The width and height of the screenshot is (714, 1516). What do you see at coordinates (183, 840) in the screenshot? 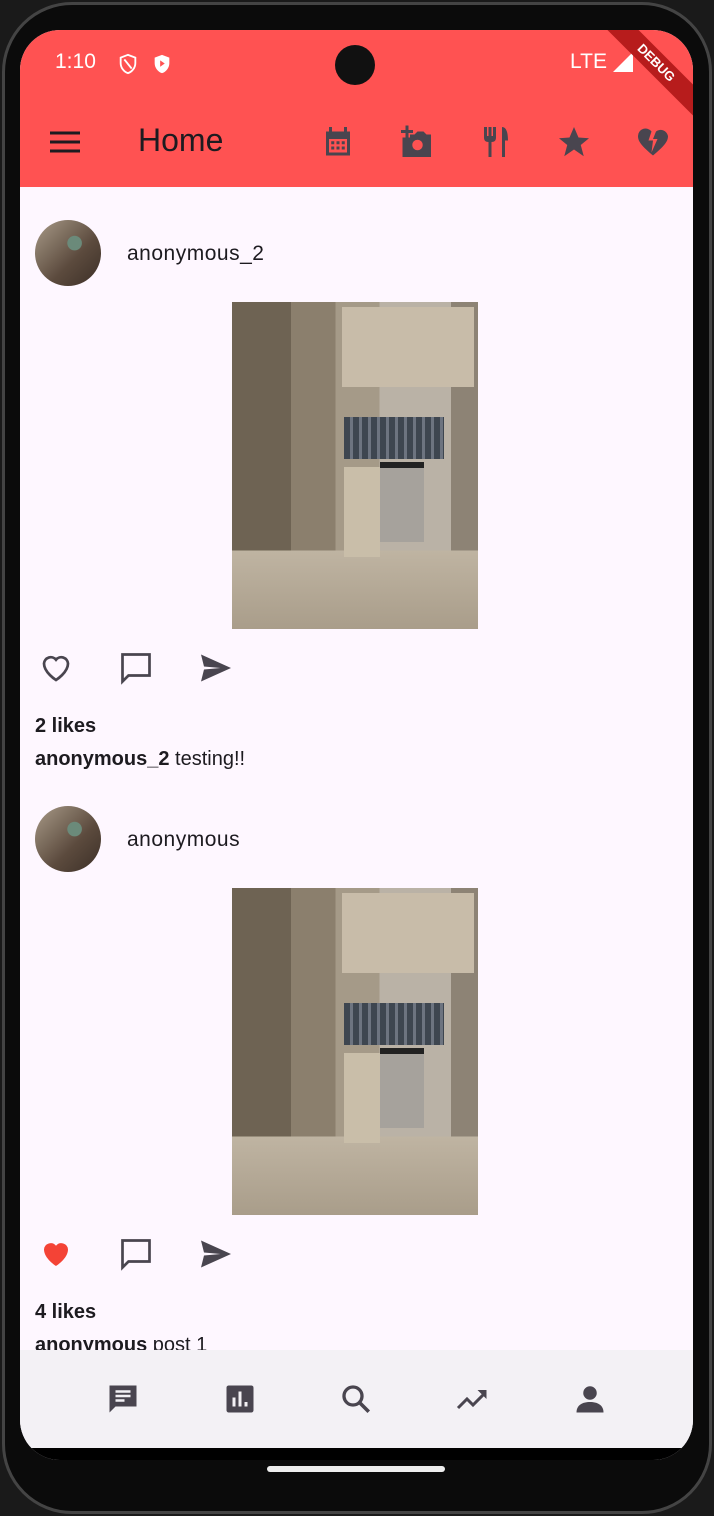
I see `post-username: anonymous` at bounding box center [183, 840].